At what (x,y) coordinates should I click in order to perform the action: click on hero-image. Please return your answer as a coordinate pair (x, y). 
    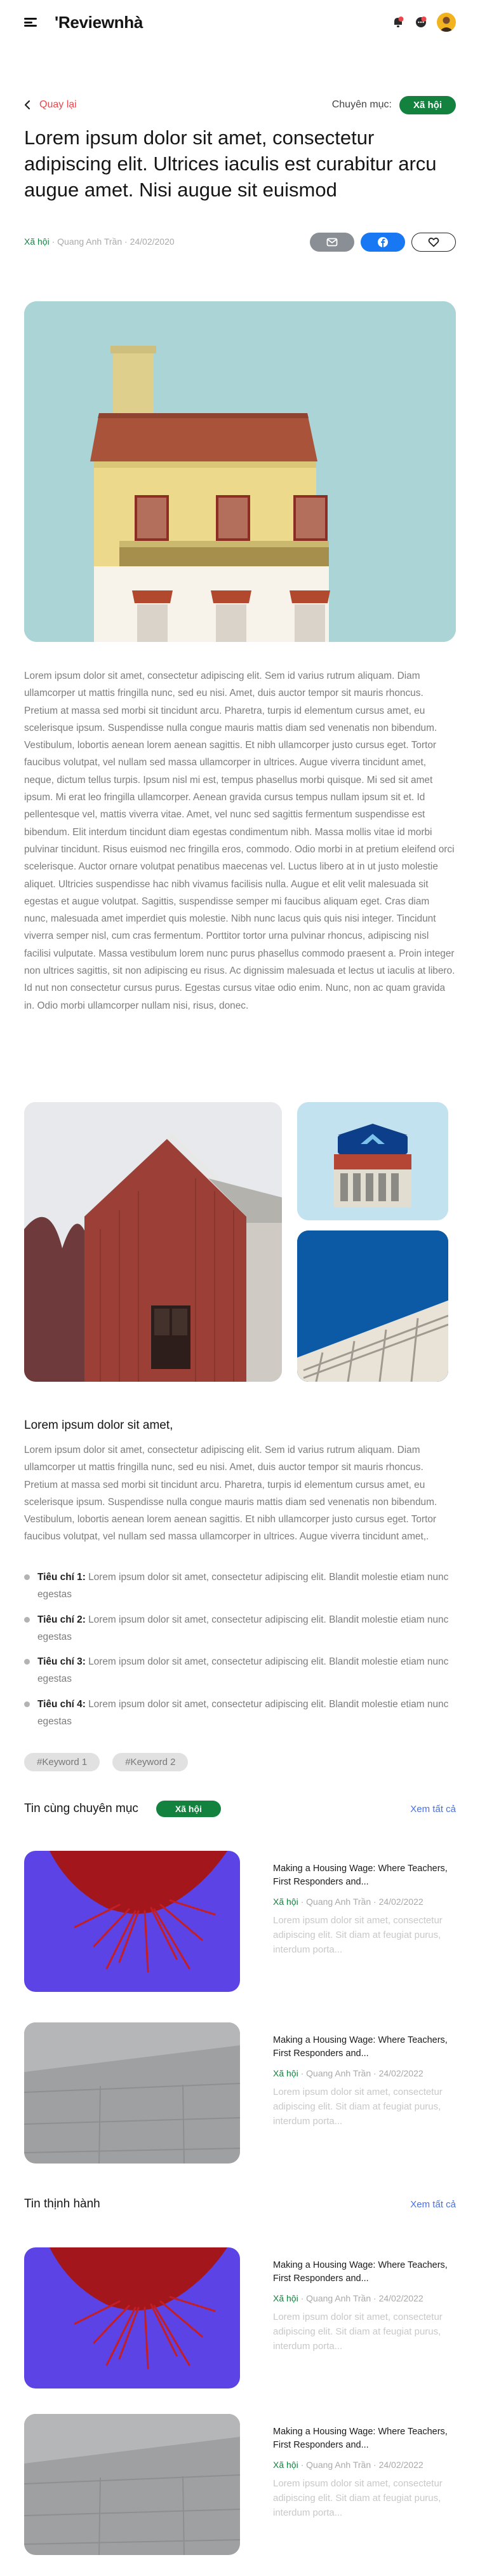
    Looking at the image, I should click on (240, 471).